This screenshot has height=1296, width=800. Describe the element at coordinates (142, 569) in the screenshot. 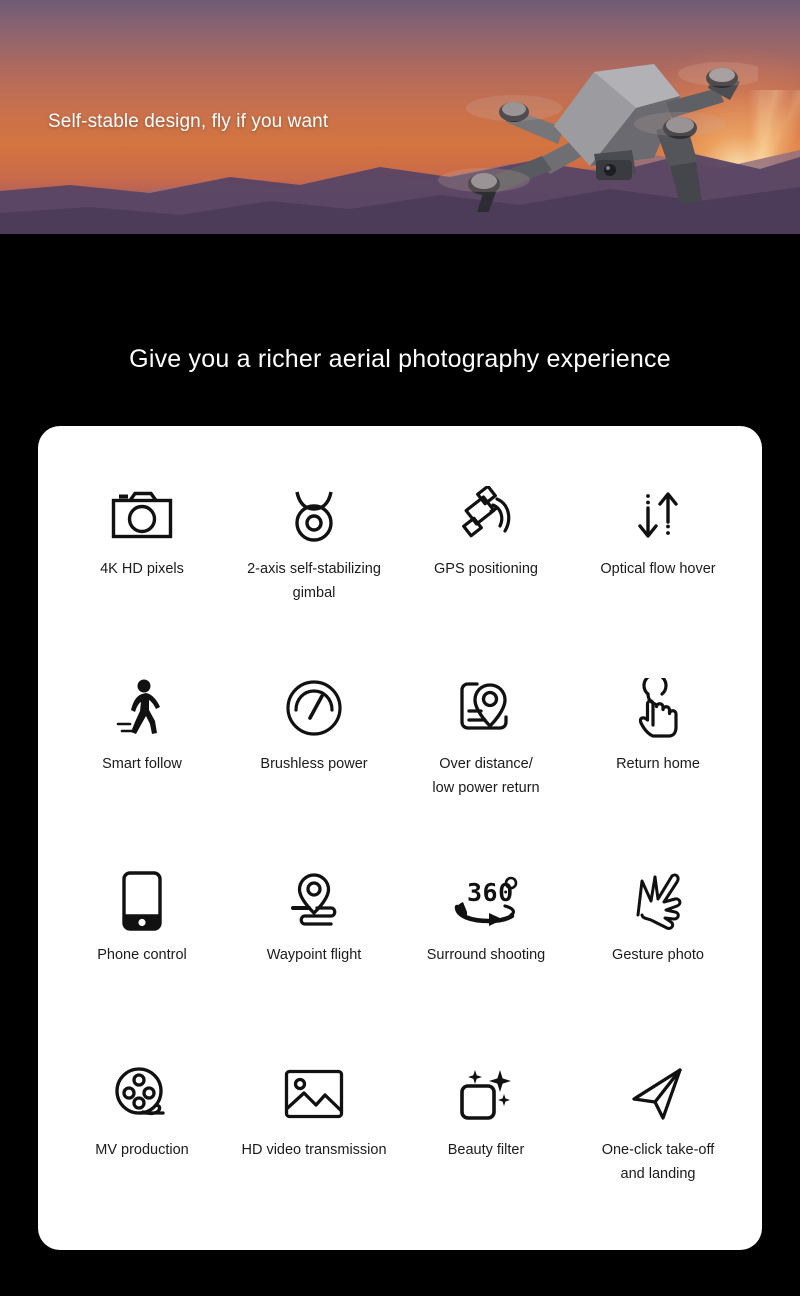

I see `feature-label: 4K HD pixels` at that location.